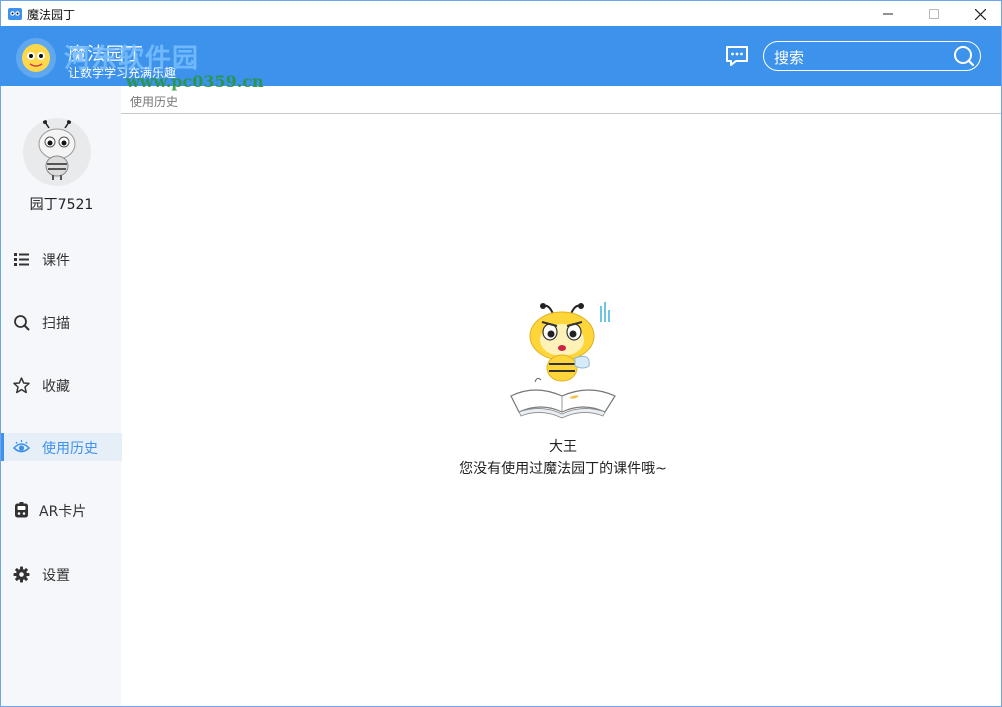  I want to click on watermark-text: 河东软件园, so click(132, 59).